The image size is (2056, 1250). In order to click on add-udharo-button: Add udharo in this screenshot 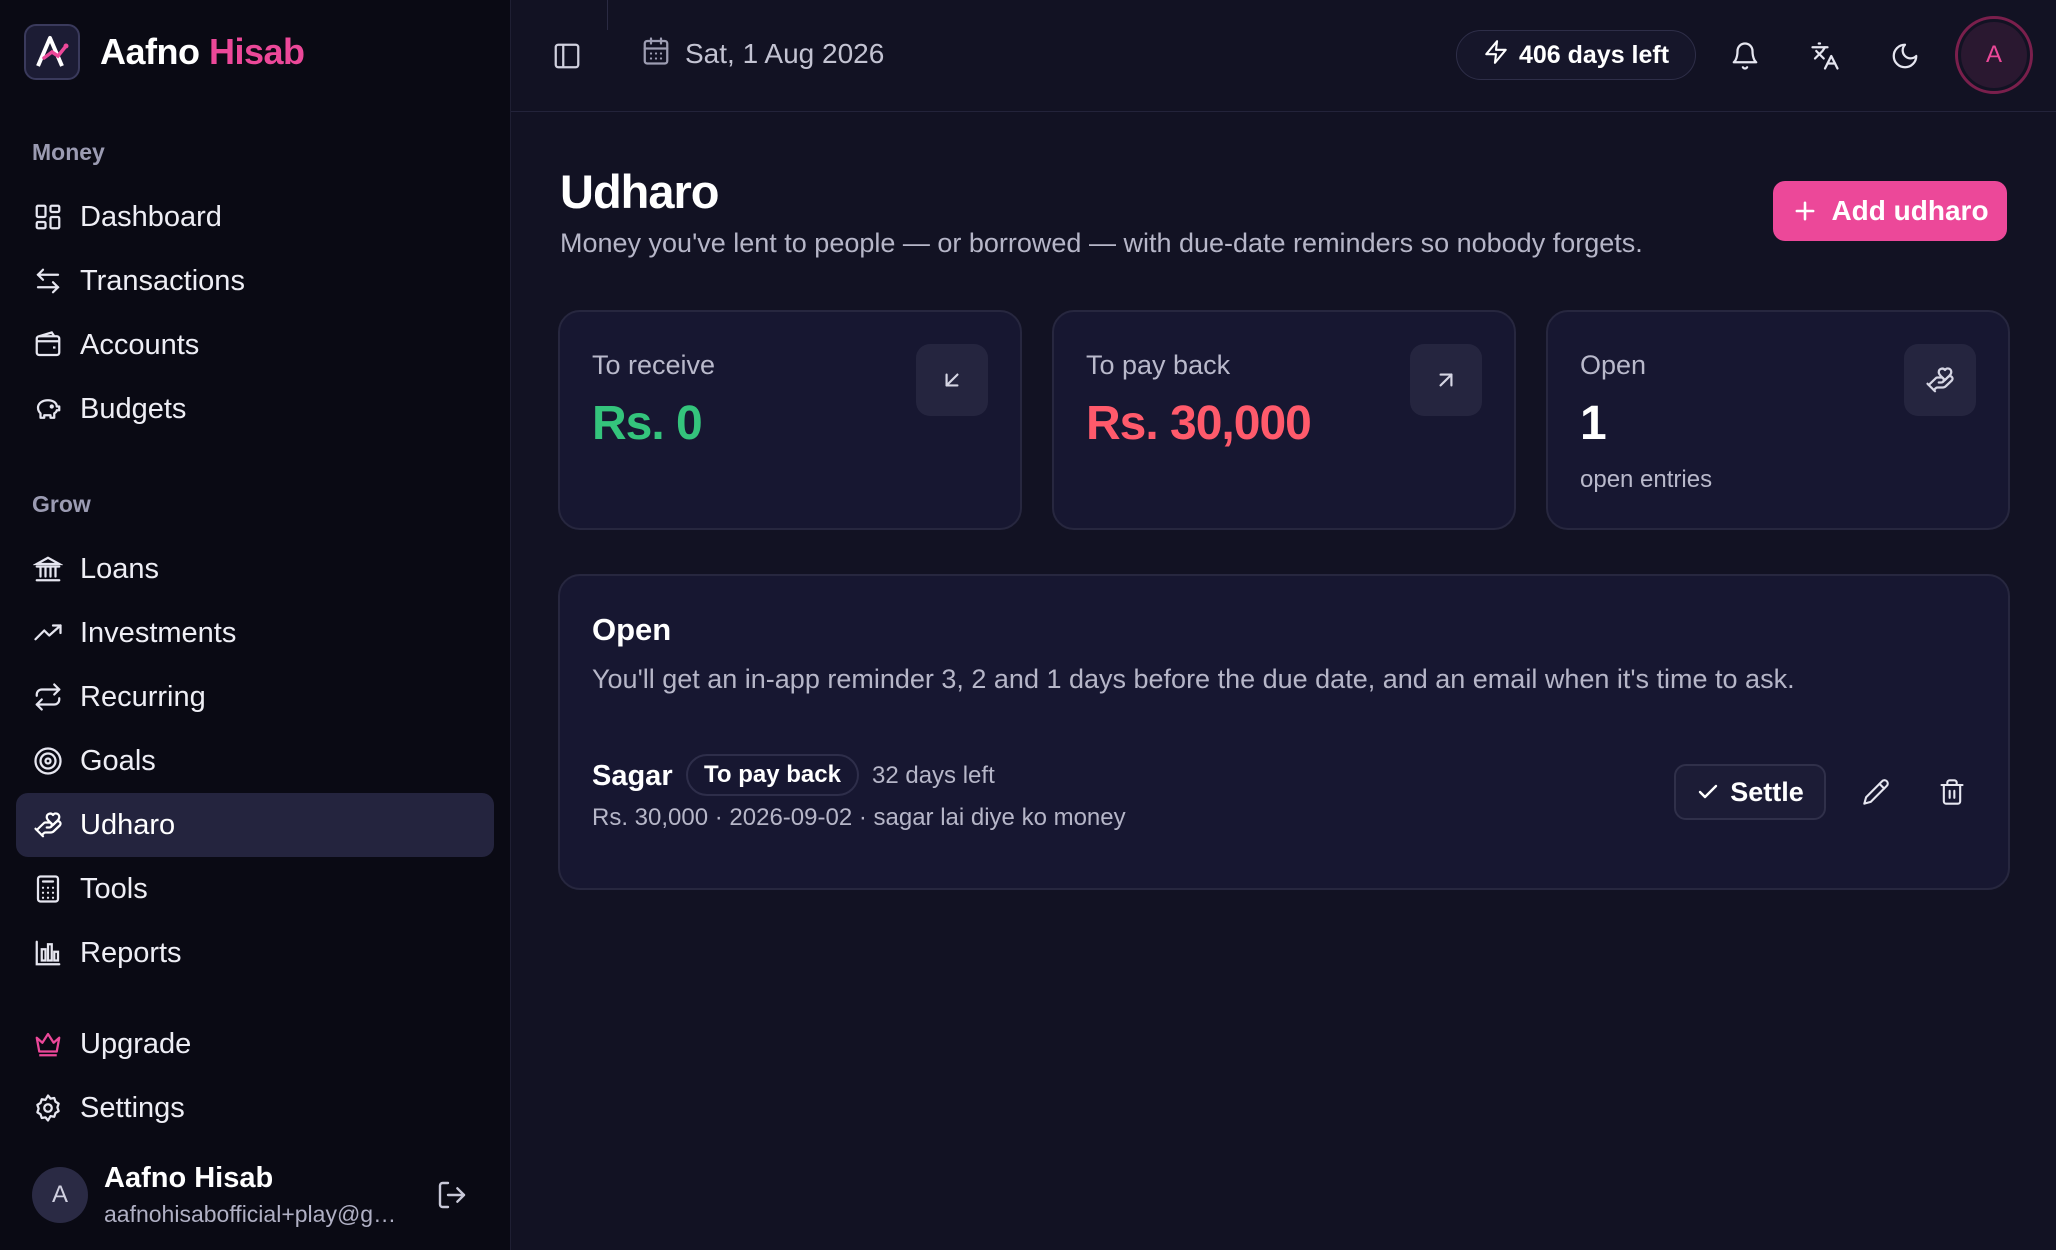, I will do `click(1890, 211)`.